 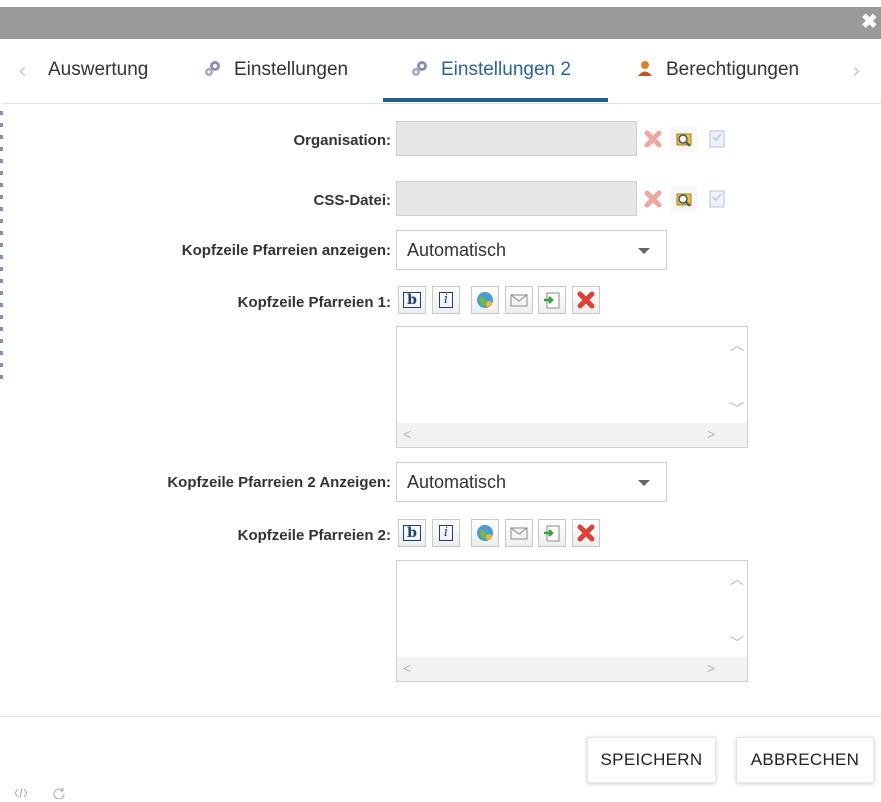 What do you see at coordinates (572, 621) in the screenshot?
I see `kopfzeile-2-textarea: ︿ ﹀ < >` at bounding box center [572, 621].